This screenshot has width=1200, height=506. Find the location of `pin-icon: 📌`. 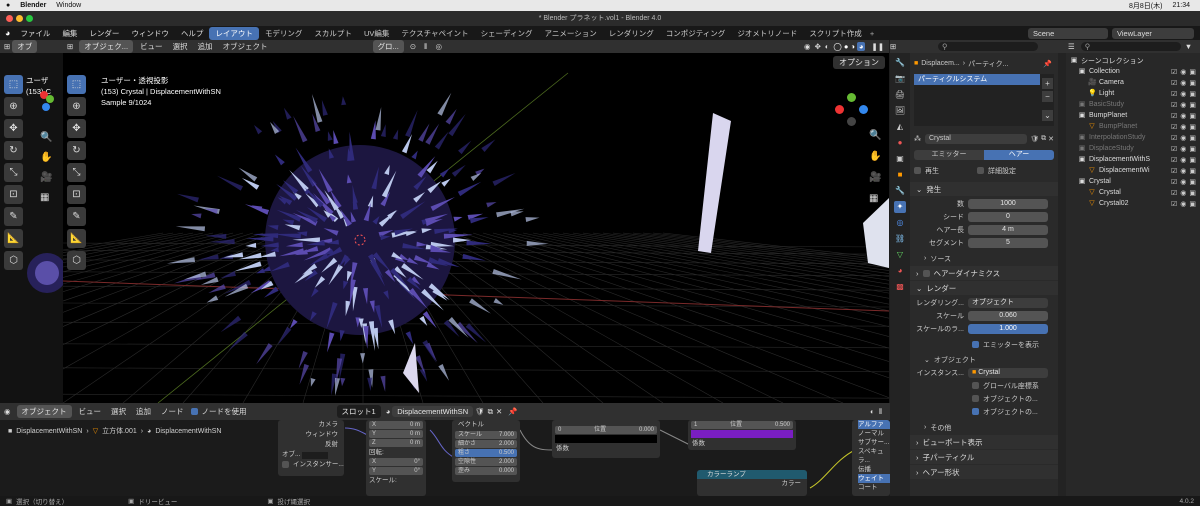

pin-icon: 📌 is located at coordinates (1047, 64).